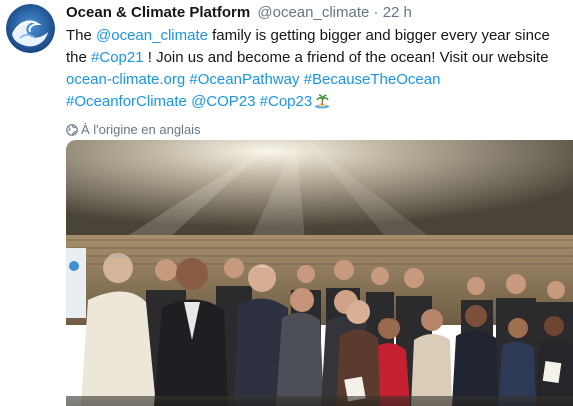  I want to click on globe-icon, so click(72, 130).